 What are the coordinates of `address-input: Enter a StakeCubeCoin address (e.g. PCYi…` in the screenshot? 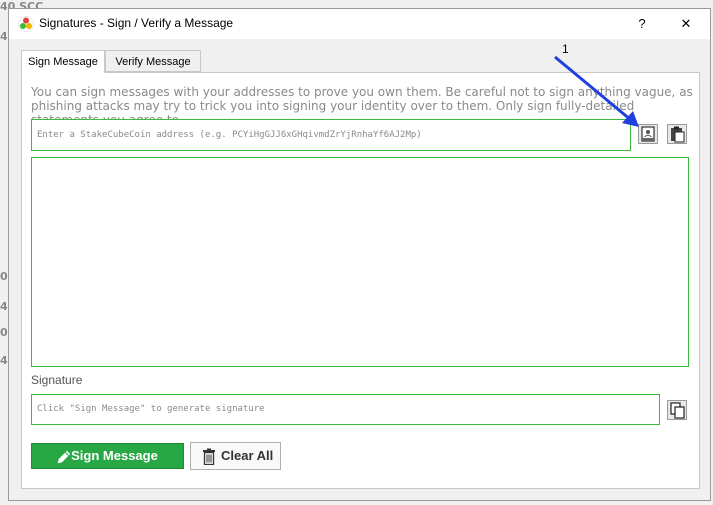 It's located at (331, 135).